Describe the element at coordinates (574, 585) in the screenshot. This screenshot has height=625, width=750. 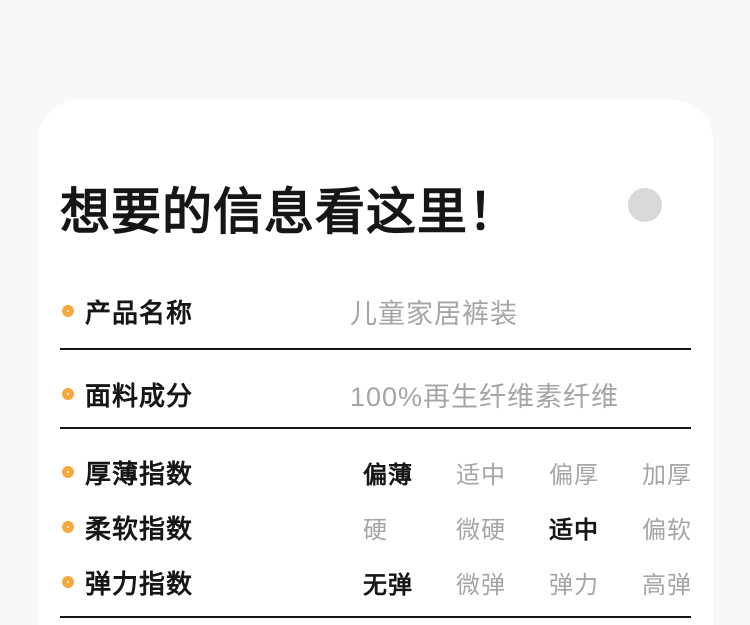
I see `option: 弹力` at that location.